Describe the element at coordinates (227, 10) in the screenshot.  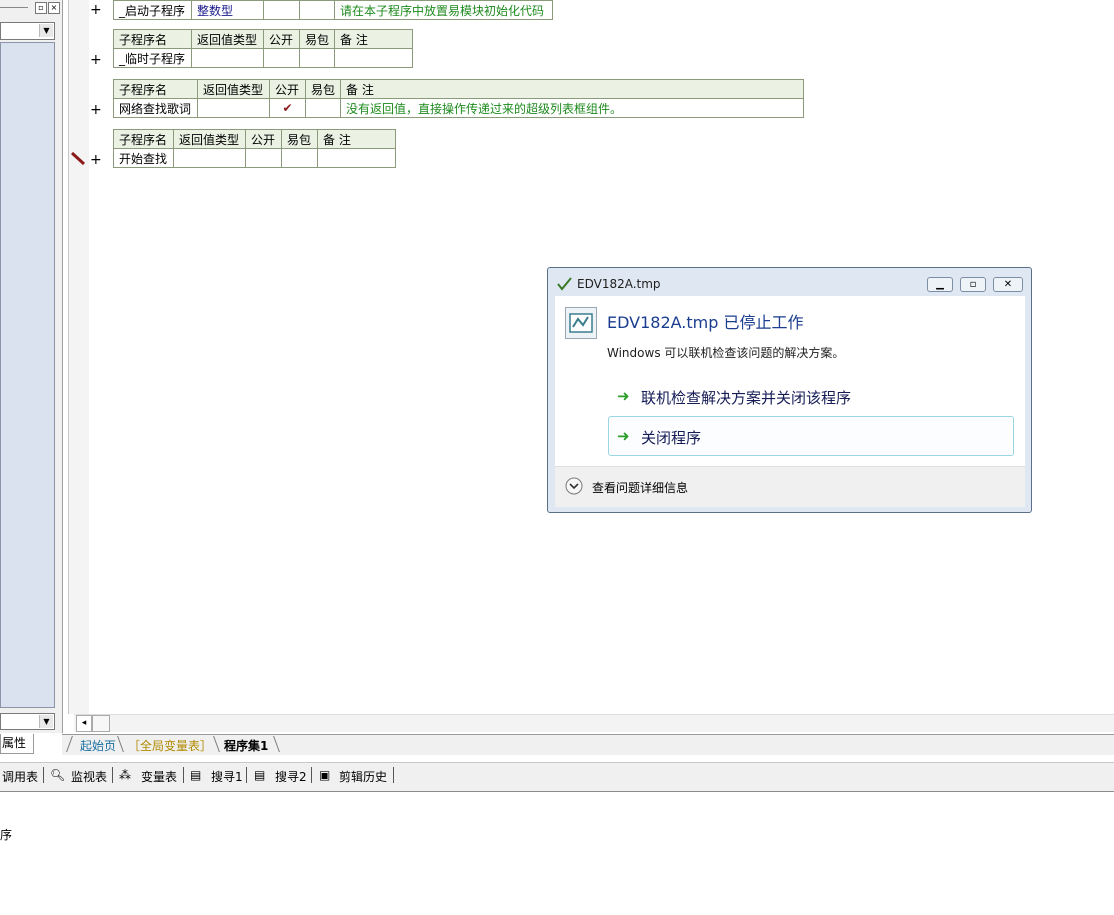
I see `return-type: 整数型` at that location.